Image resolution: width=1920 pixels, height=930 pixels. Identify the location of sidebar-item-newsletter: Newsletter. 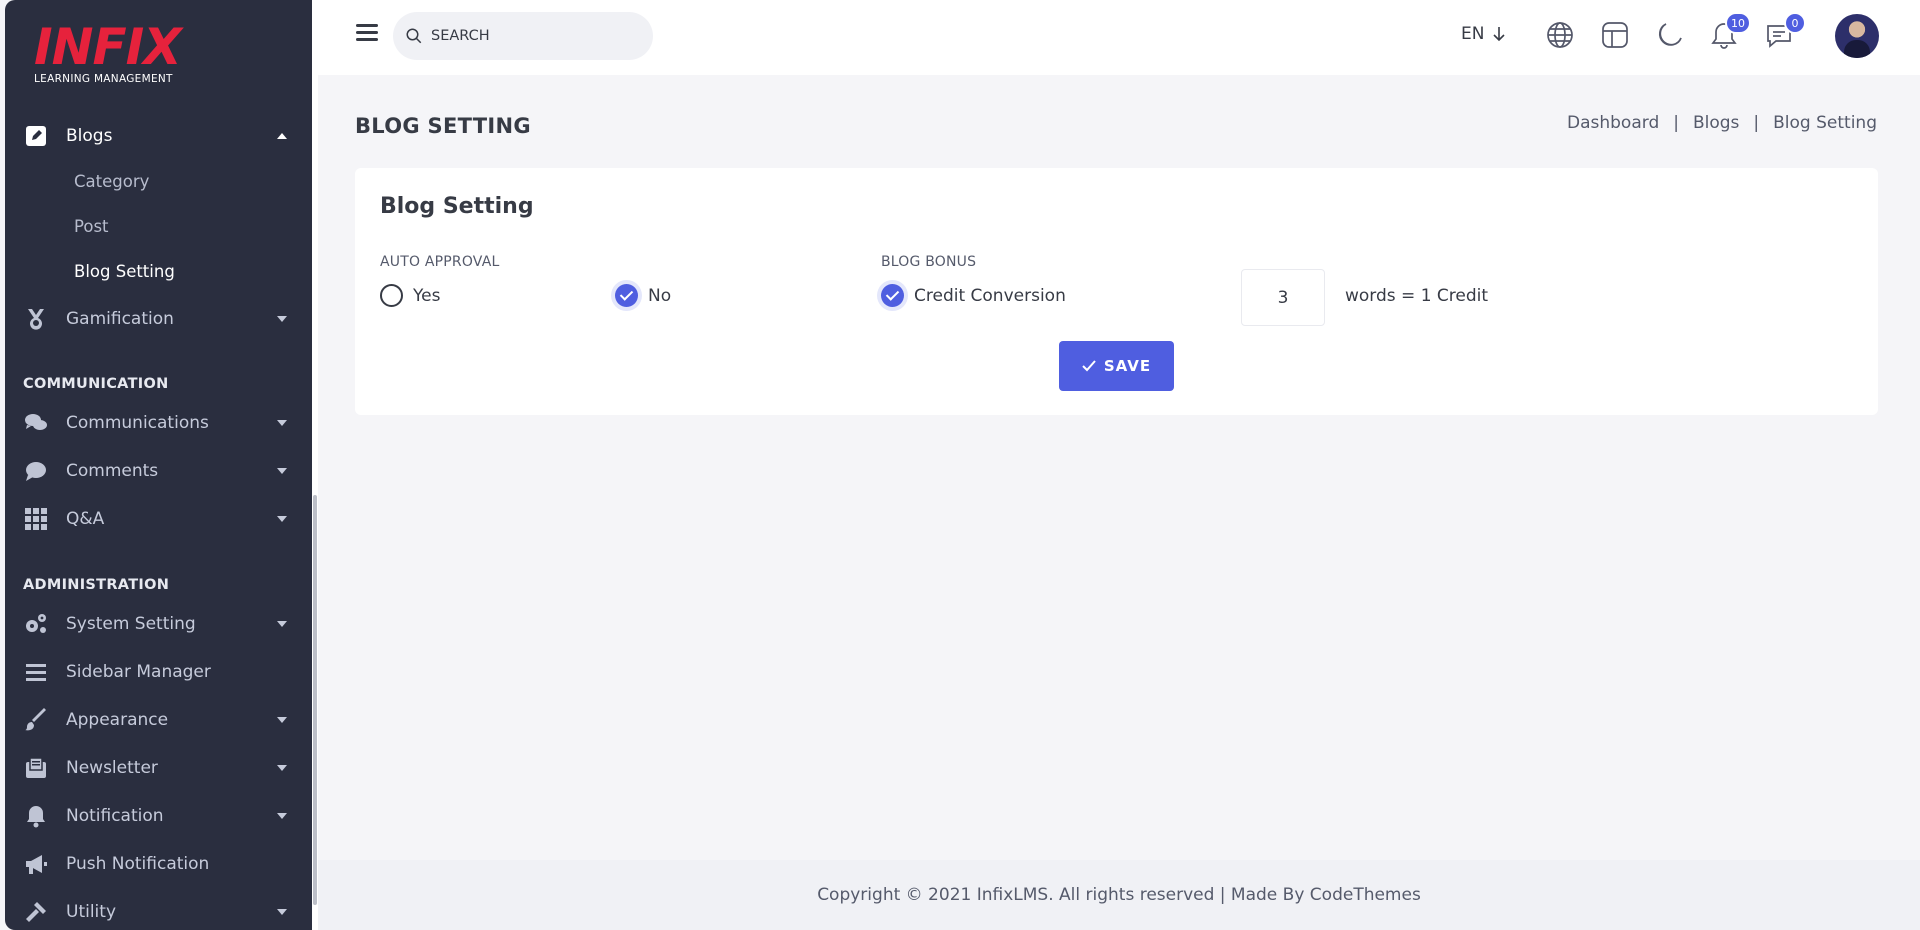
(161, 768).